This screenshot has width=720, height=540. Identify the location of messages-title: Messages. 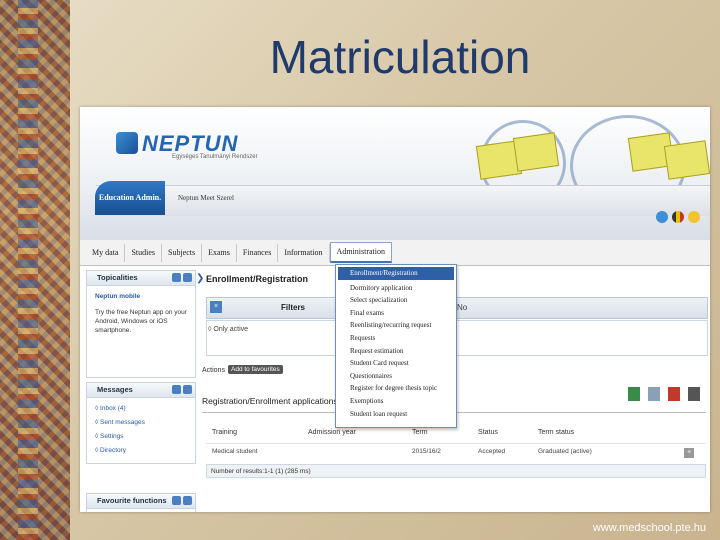
(141, 390).